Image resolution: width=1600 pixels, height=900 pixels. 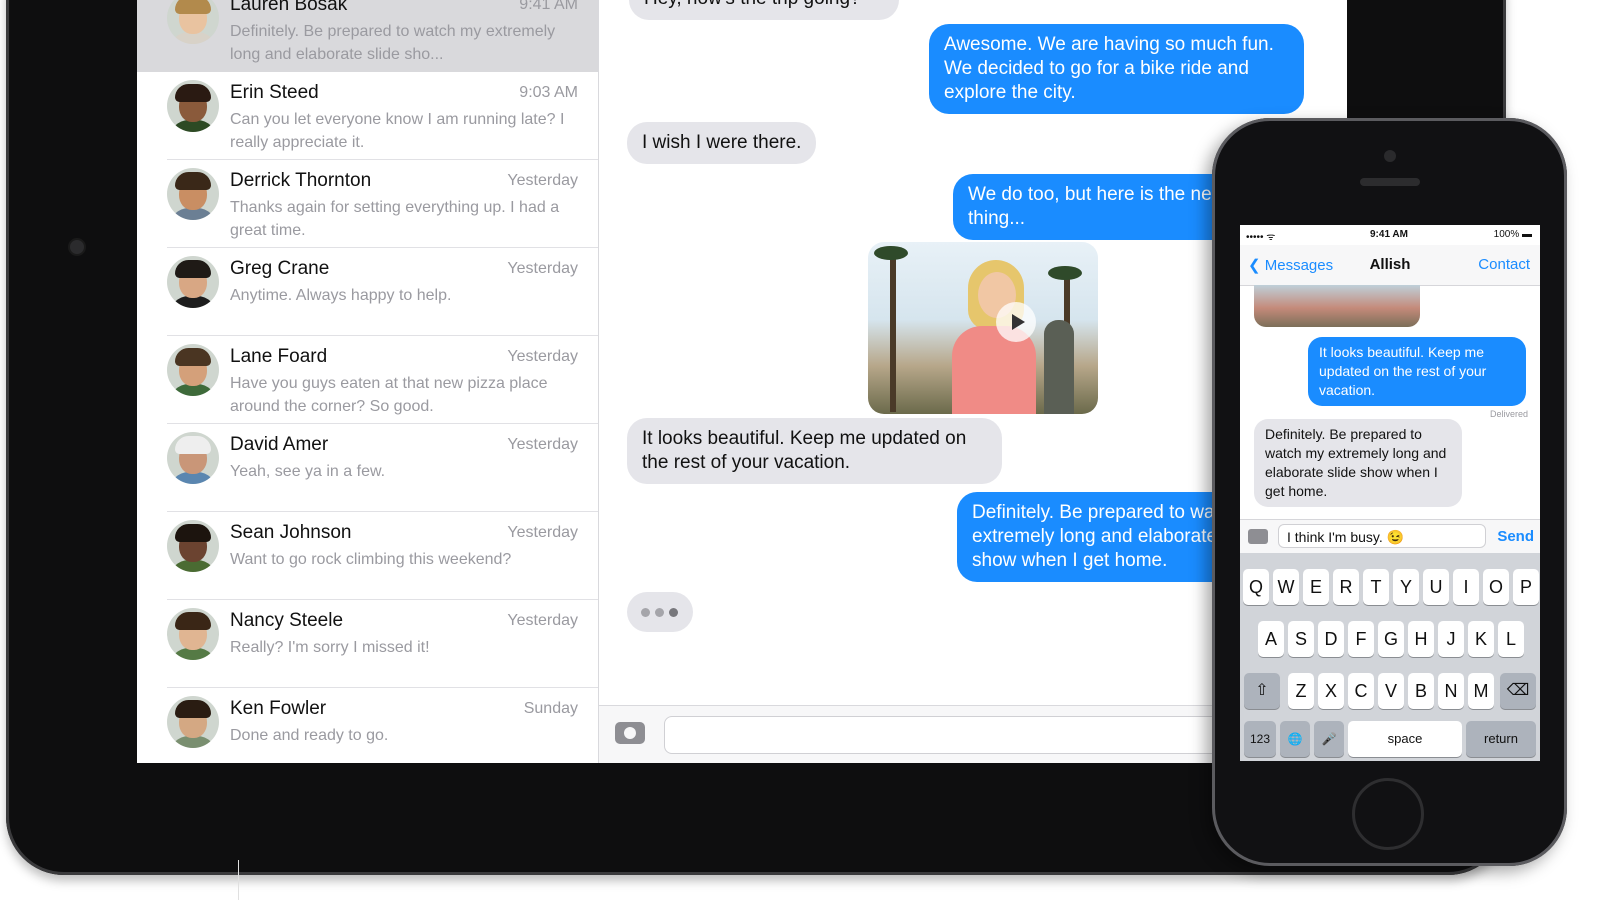 I want to click on play-icon, so click(x=1016, y=322).